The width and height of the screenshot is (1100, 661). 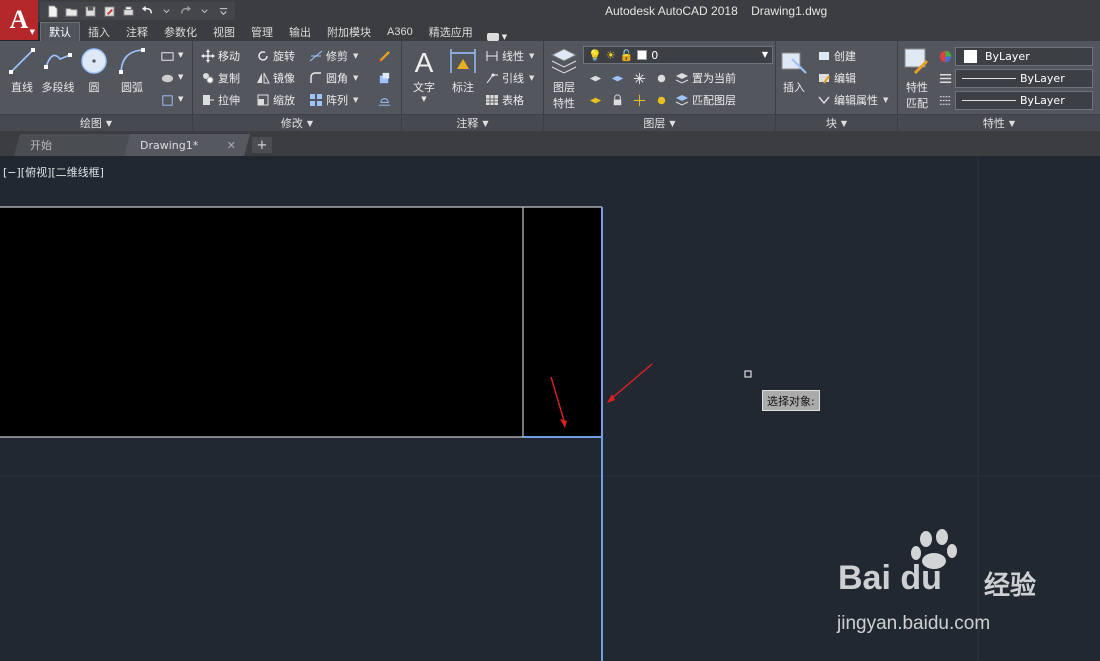 What do you see at coordinates (1042, 78) in the screenshot?
I see `lineweight-value: ByLayer` at bounding box center [1042, 78].